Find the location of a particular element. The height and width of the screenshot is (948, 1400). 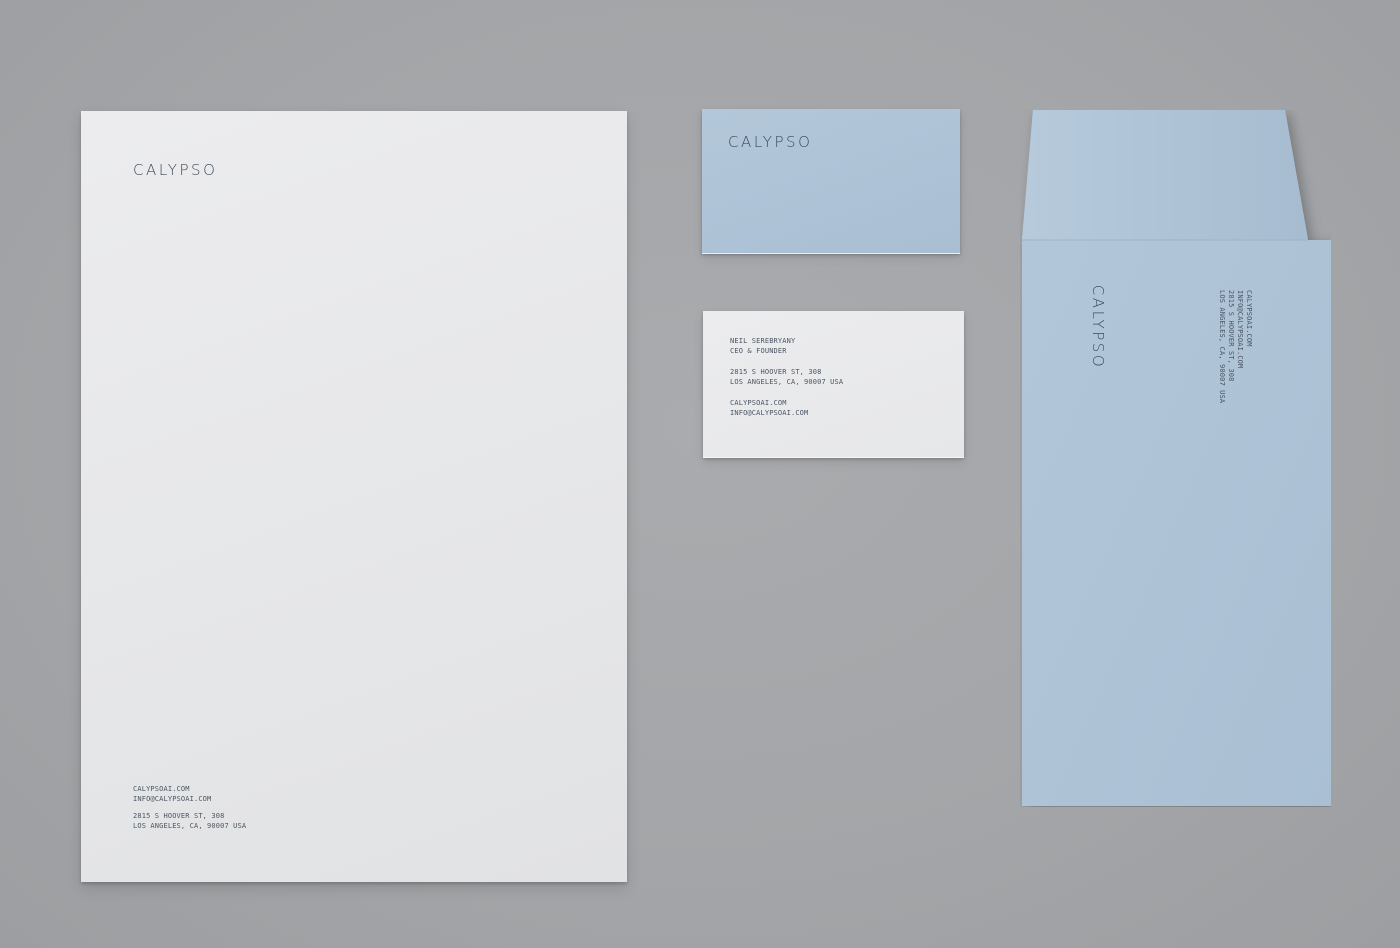

card-address-line2: LOS ANGELES, CA, 90007 USA is located at coordinates (787, 382).